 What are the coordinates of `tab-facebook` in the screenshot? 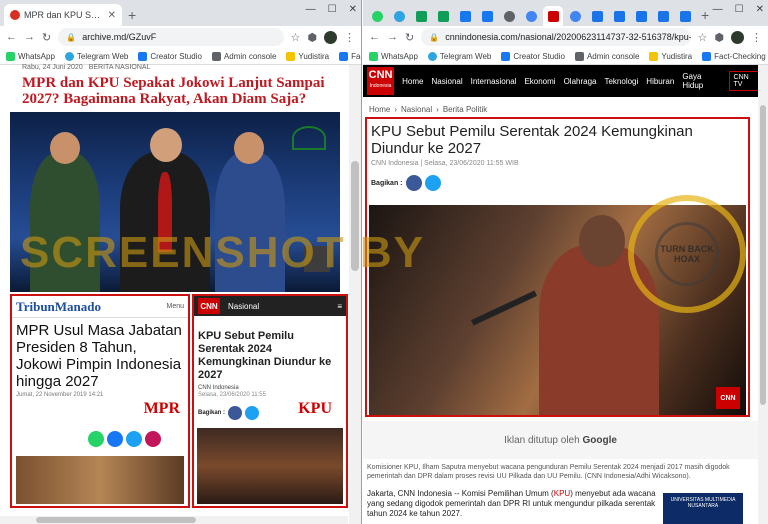 It's located at (465, 16).